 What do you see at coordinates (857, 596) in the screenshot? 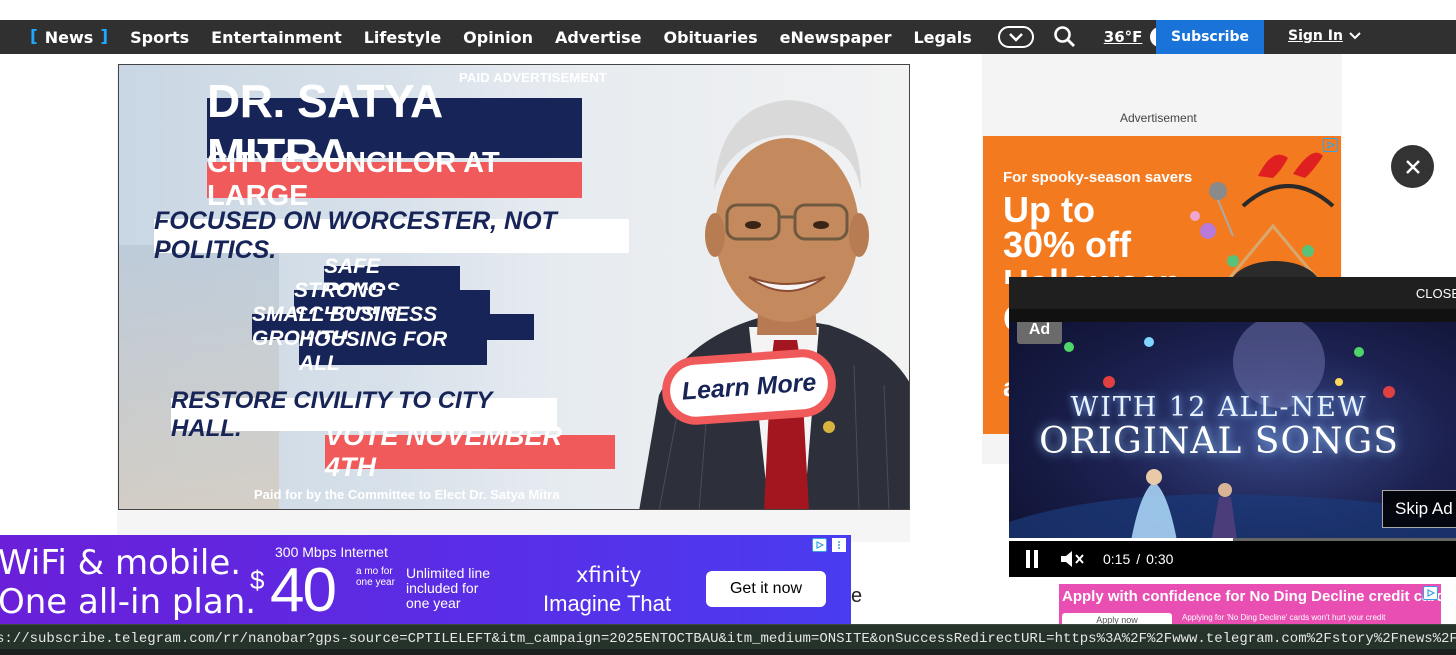
I see `article-text-fragment: e` at bounding box center [857, 596].